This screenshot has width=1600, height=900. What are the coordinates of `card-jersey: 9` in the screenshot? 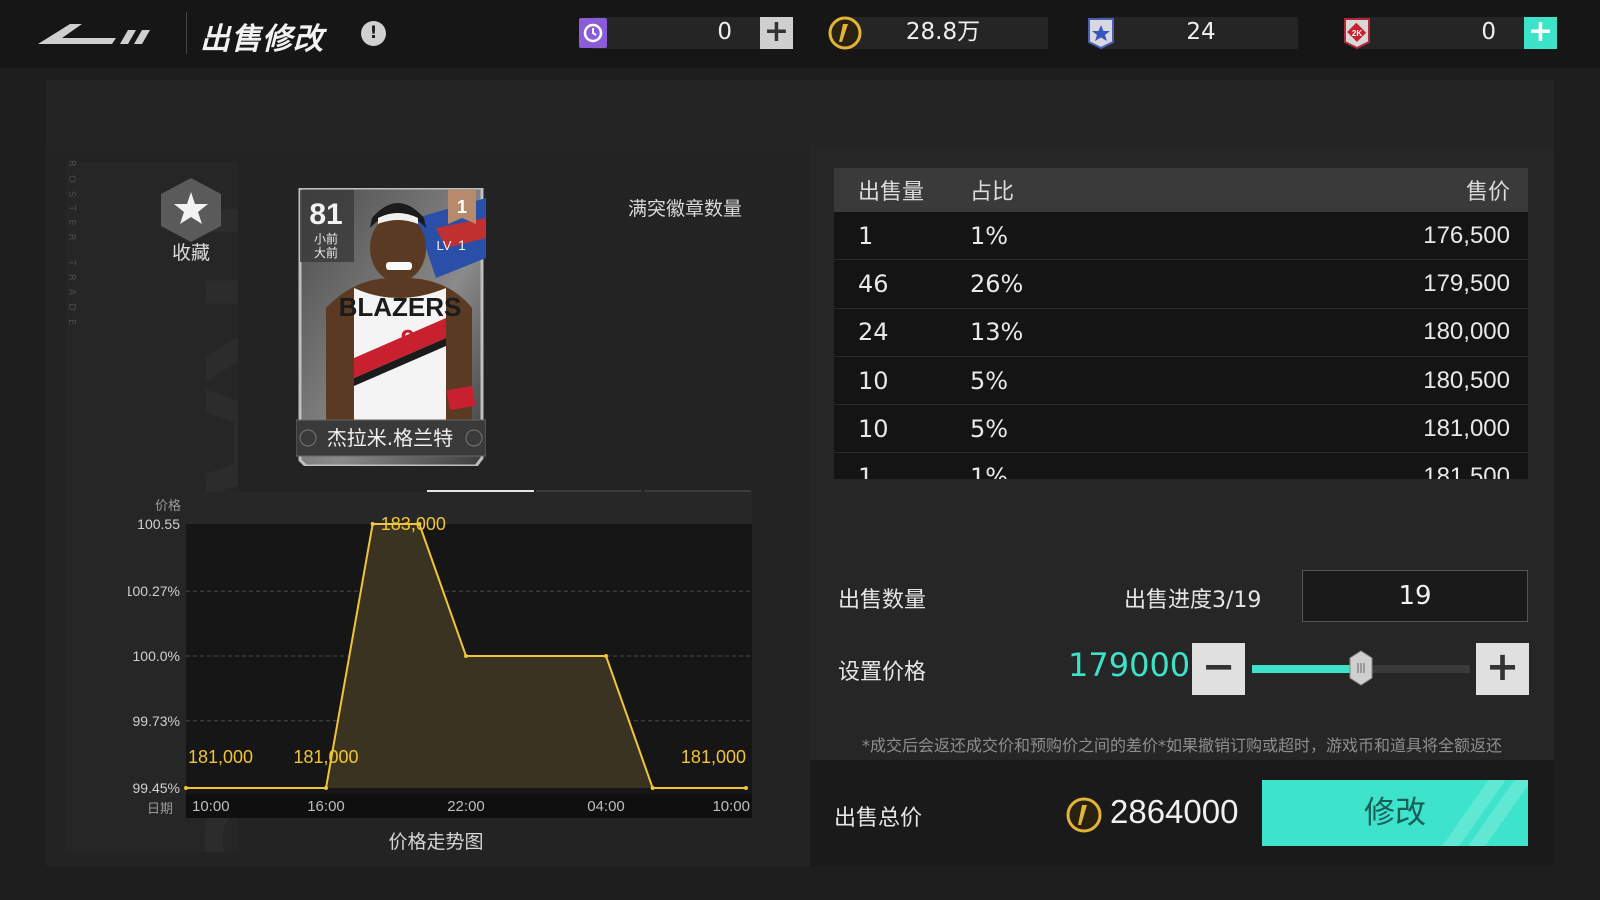 It's located at (408, 339).